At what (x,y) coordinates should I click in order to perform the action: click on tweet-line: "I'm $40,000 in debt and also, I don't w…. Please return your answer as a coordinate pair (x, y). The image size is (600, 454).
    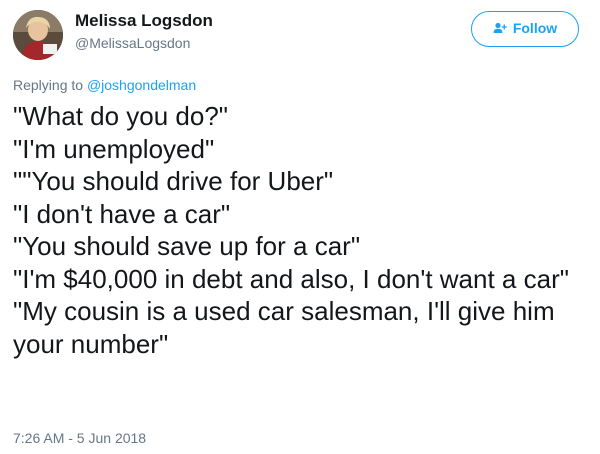
    Looking at the image, I should click on (291, 278).